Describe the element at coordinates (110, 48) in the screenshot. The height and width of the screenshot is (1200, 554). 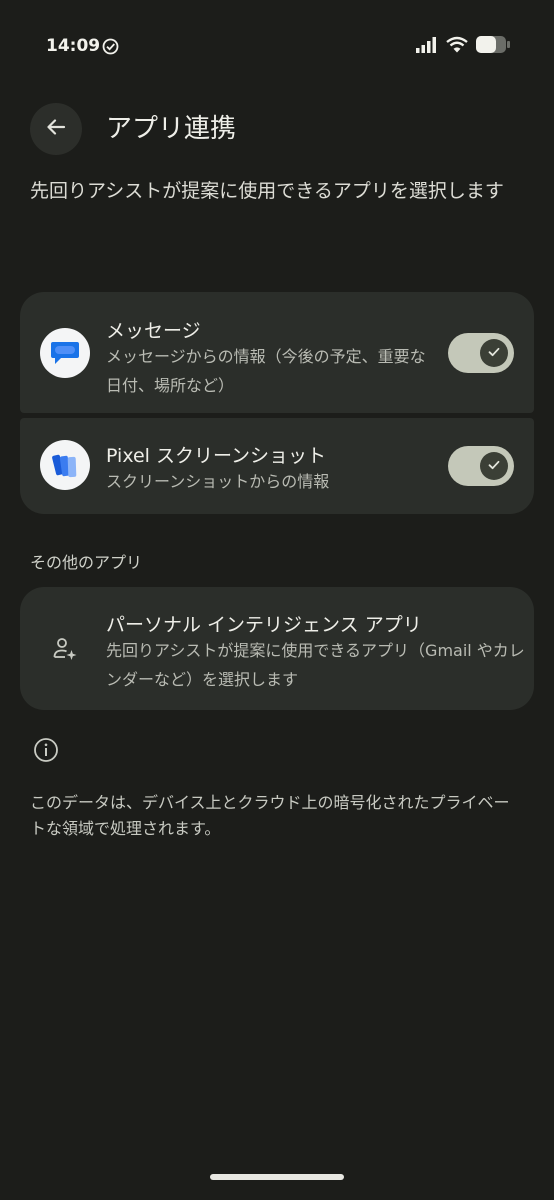
I see `check-circle-icon` at that location.